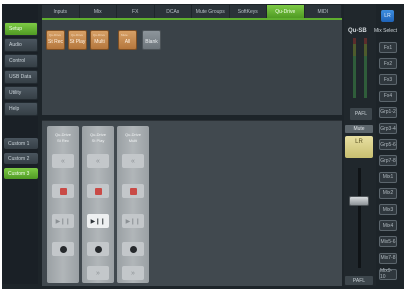  I want to click on softkey-label: St Play, so click(77, 42).